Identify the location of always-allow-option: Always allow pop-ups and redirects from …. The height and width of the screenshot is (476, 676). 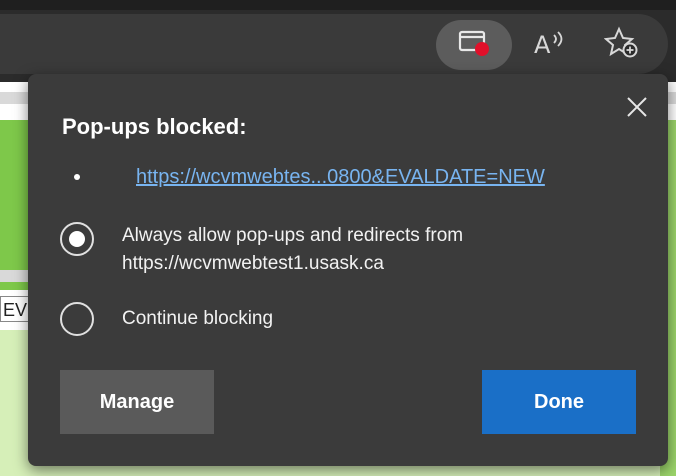
(341, 250).